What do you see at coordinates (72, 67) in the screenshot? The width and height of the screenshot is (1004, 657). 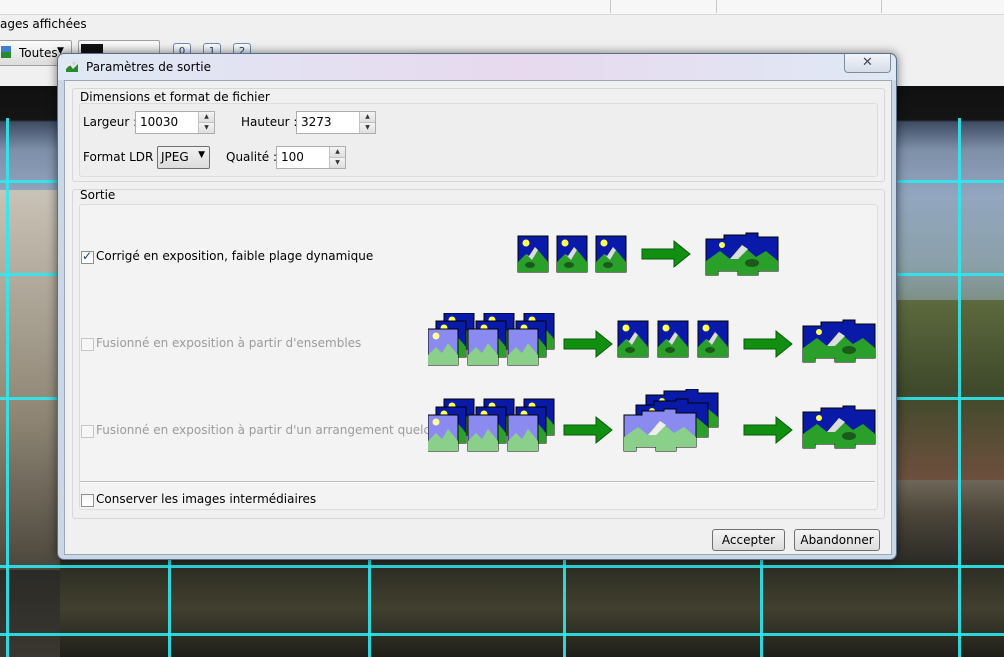 I see `hugin-app-icon` at bounding box center [72, 67].